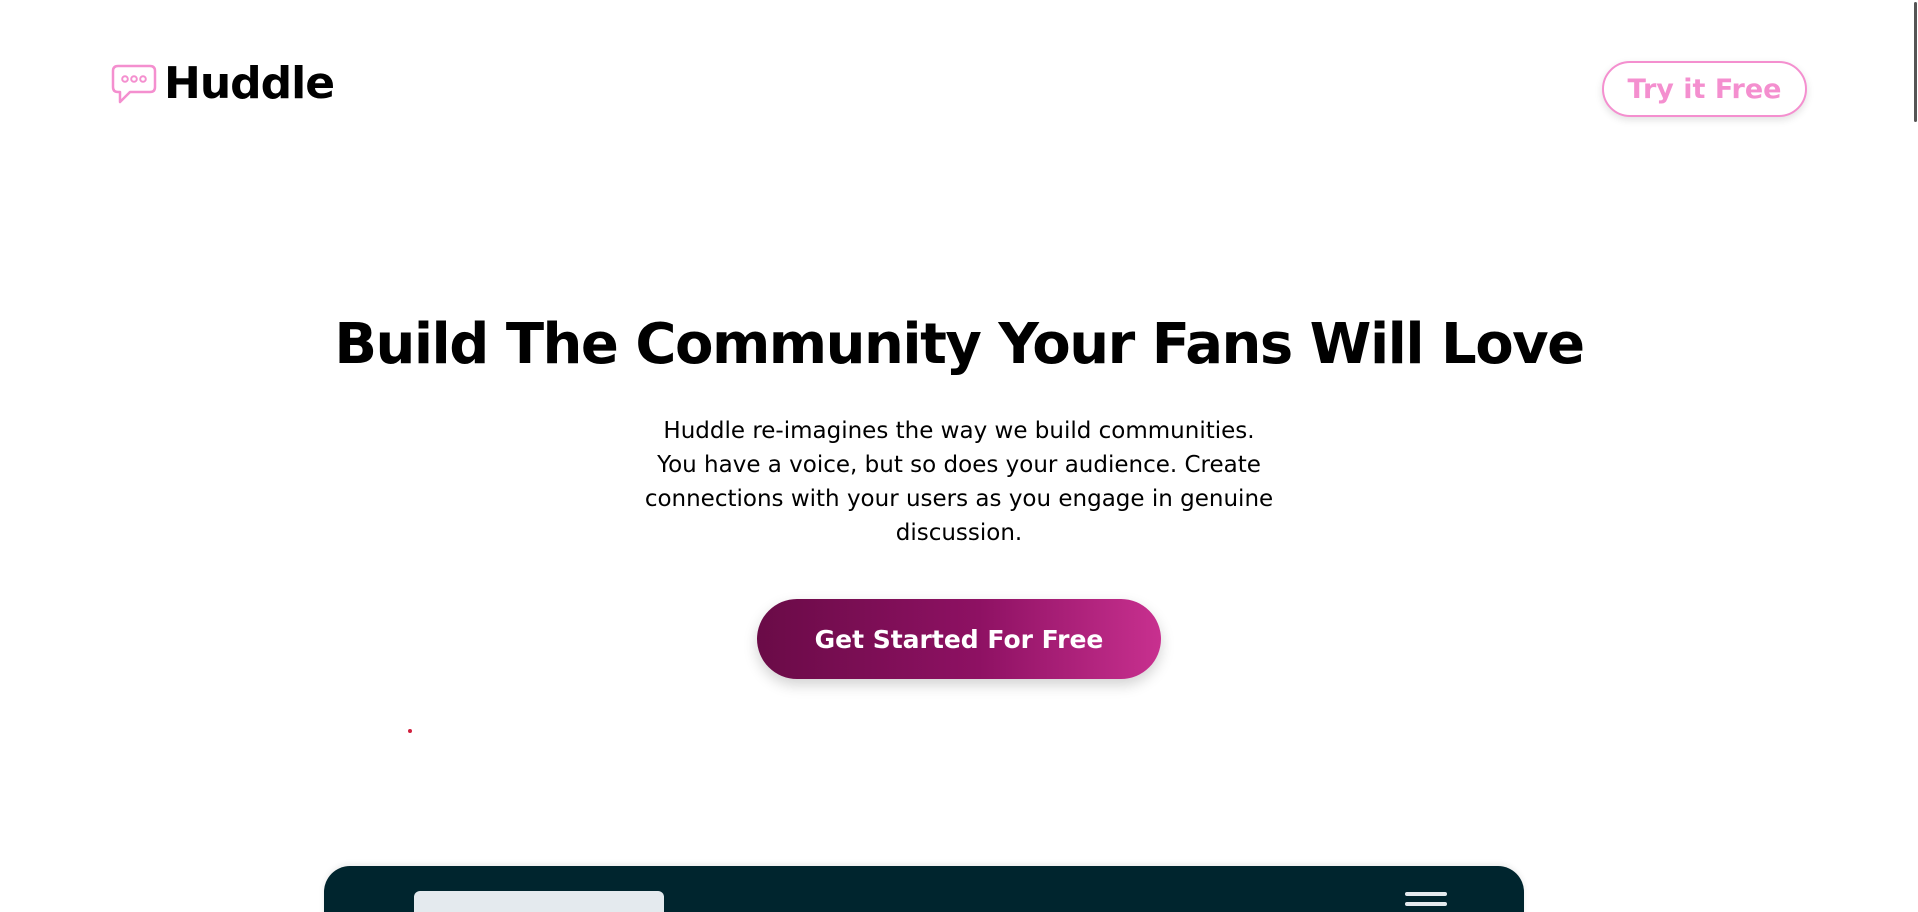 The width and height of the screenshot is (1918, 912). What do you see at coordinates (1915, 62) in the screenshot?
I see `scrollbar-thumb` at bounding box center [1915, 62].